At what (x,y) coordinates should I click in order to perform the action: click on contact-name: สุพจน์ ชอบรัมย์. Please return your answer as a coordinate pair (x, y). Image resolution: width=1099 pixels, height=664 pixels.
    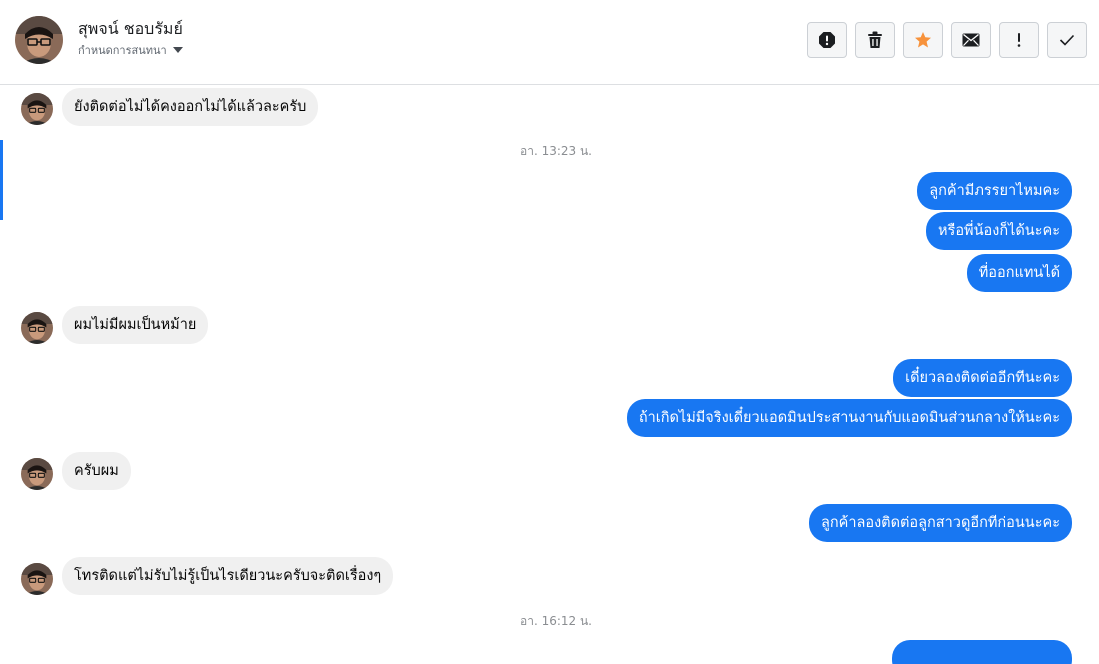
    Looking at the image, I should click on (130, 28).